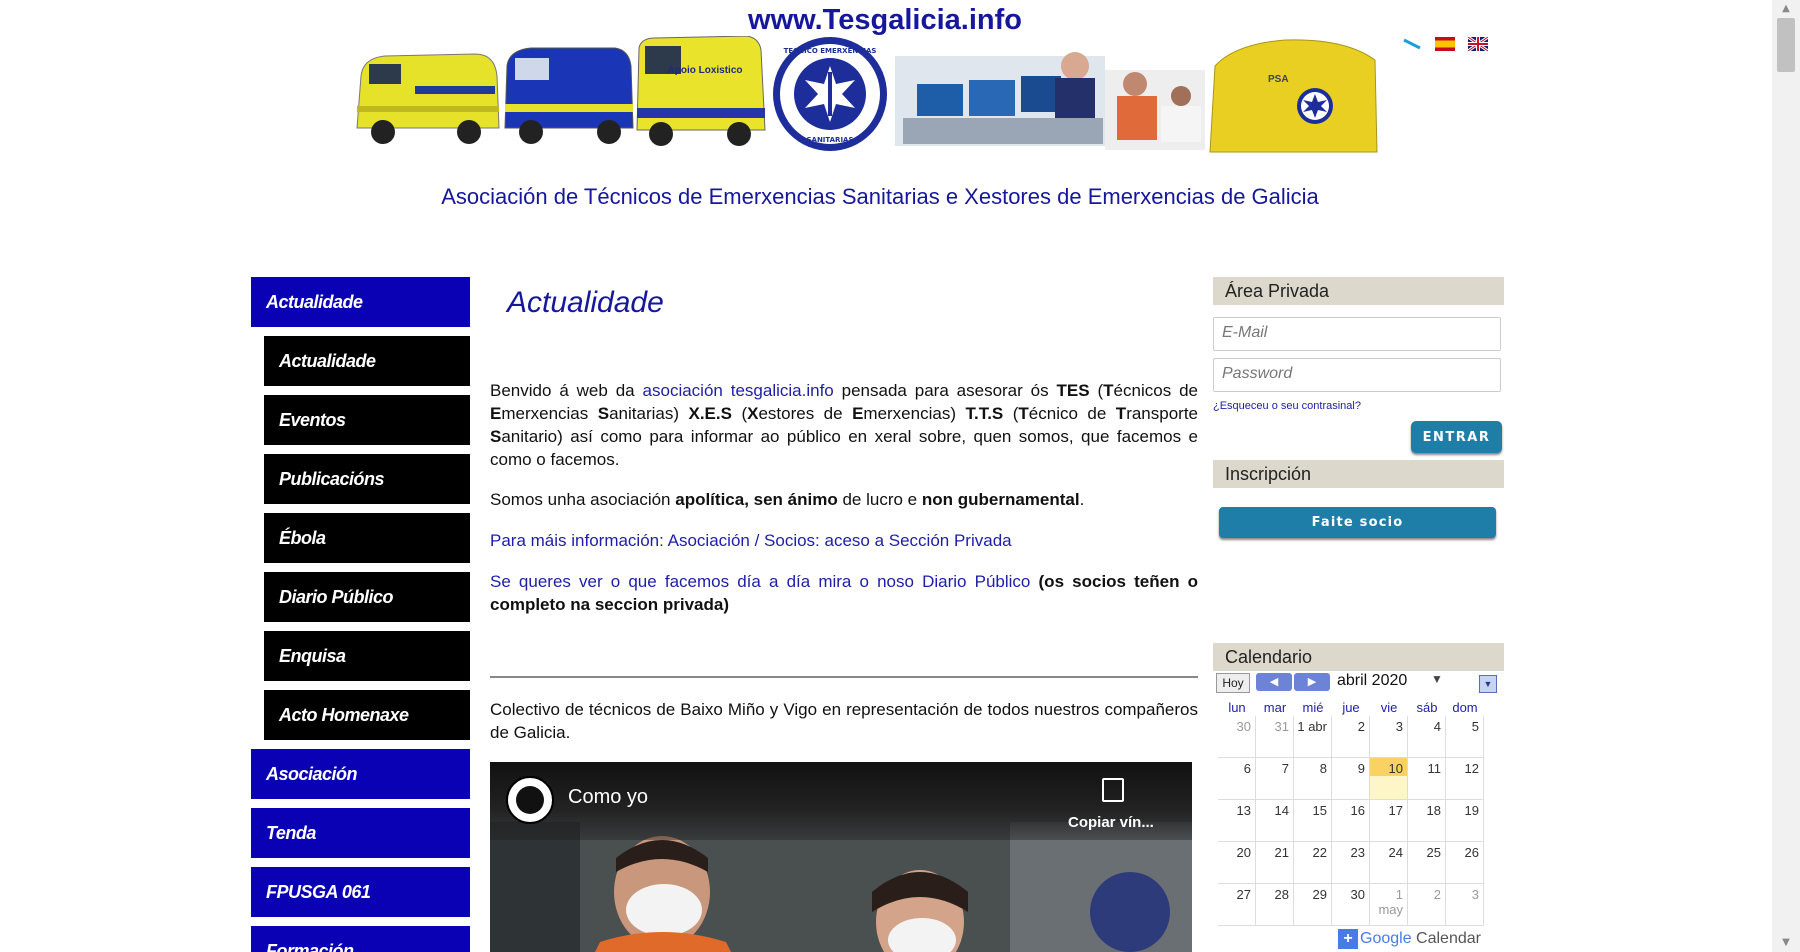 Image resolution: width=1800 pixels, height=952 pixels. Describe the element at coordinates (738, 390) in the screenshot. I see `association-link: asociación tesgalicia.info` at that location.